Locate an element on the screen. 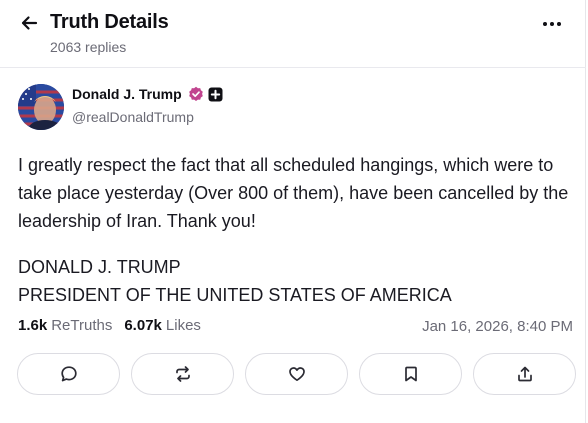 This screenshot has height=423, width=588. signature-name: DONALD J. TRUMP is located at coordinates (99, 267).